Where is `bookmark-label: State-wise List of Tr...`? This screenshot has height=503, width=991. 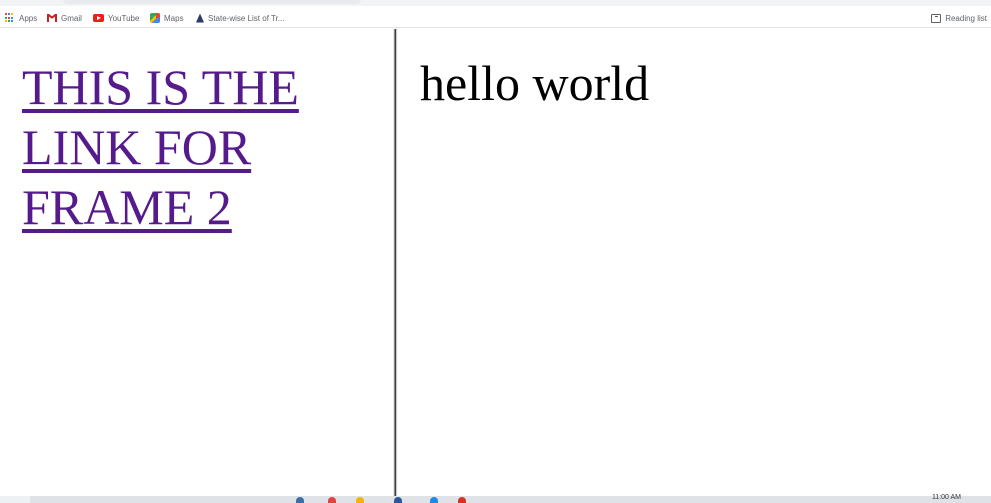 bookmark-label: State-wise List of Tr... is located at coordinates (246, 18).